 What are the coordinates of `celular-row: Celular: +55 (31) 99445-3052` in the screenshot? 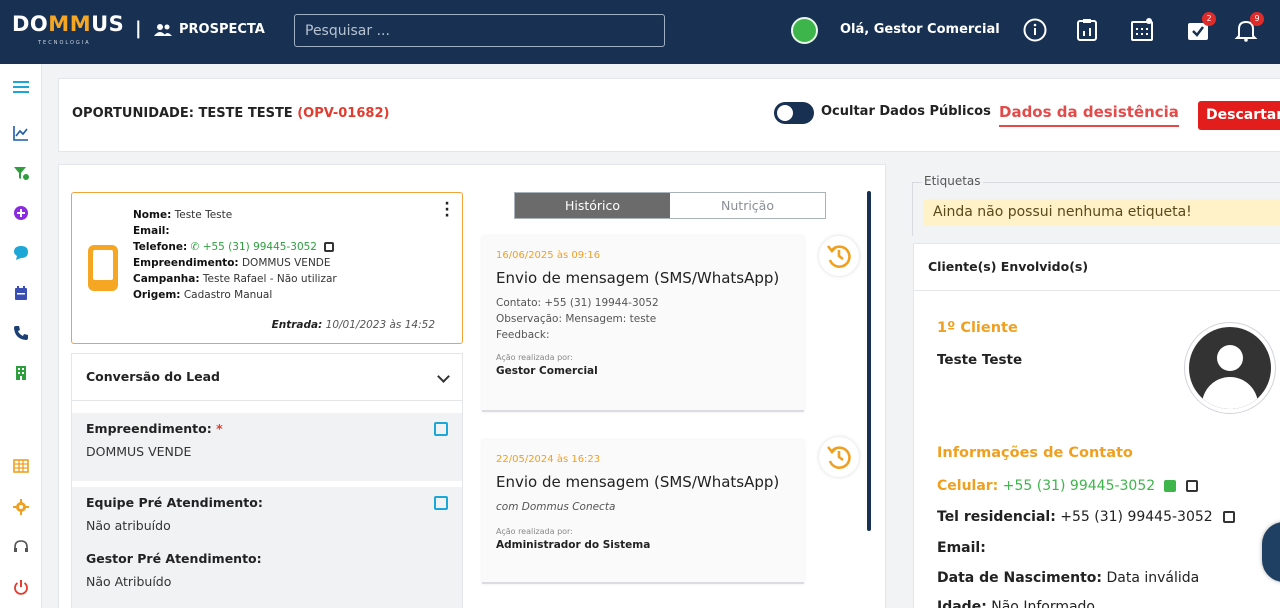 It's located at (1068, 486).